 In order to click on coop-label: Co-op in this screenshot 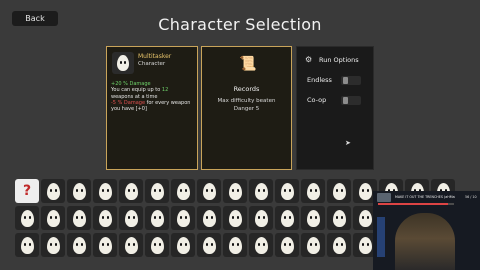, I will do `click(317, 100)`.